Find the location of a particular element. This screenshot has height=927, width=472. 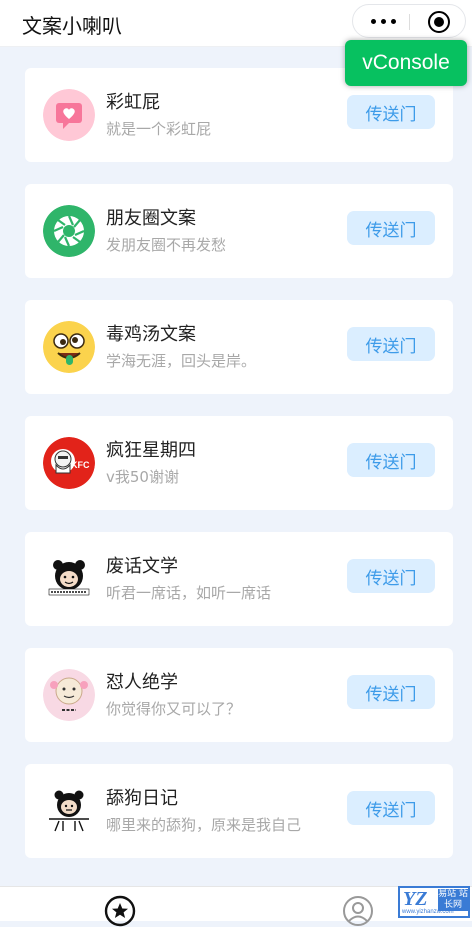

close-mini-program-icon is located at coordinates (439, 22).